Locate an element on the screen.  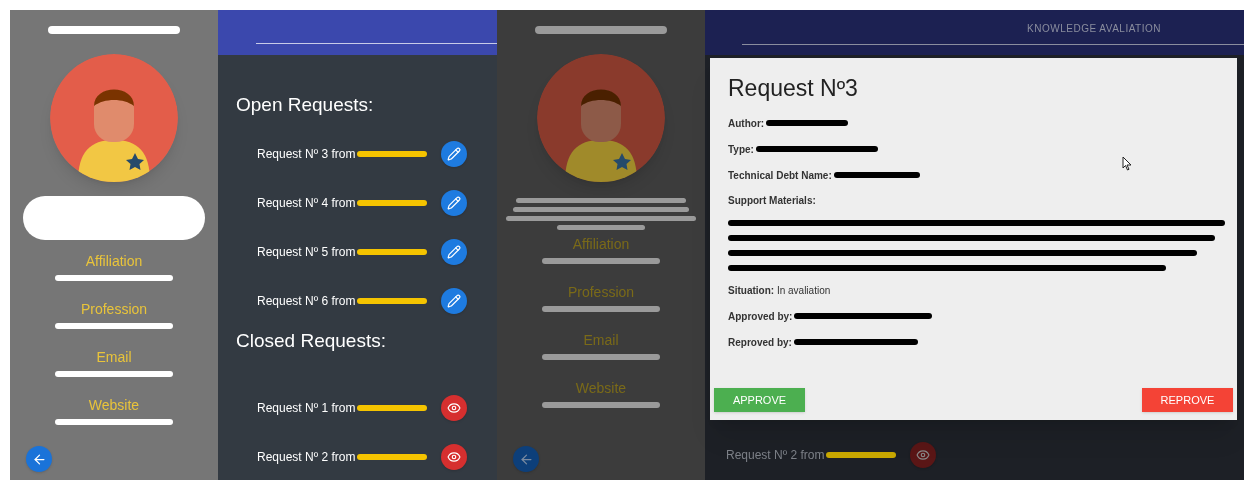
request-label: Request Nº 3 from is located at coordinates (306, 154).